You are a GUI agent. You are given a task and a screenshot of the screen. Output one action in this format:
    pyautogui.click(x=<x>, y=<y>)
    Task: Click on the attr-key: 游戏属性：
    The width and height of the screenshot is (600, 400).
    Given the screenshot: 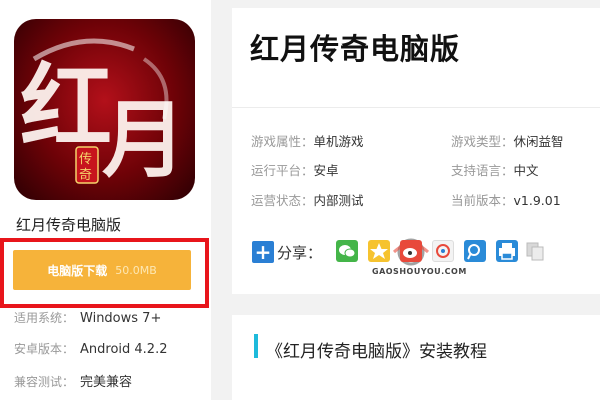 What is the action you would take?
    pyautogui.click(x=282, y=141)
    